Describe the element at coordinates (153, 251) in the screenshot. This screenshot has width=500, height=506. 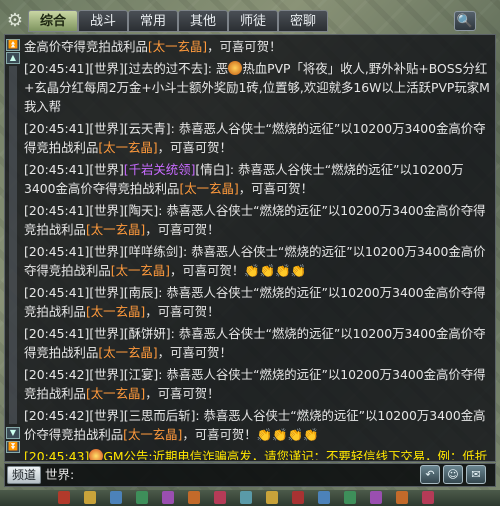
I see `player-name: [咩咩练剑]` at that location.